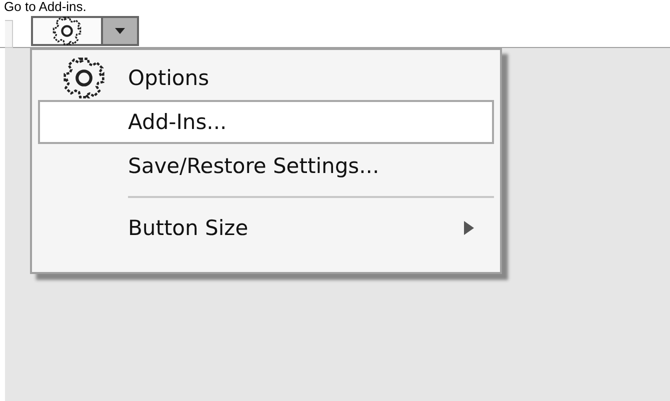 The image size is (670, 401). Describe the element at coordinates (46, 7) in the screenshot. I see `instruction-text: Go to Add-ins.` at that location.